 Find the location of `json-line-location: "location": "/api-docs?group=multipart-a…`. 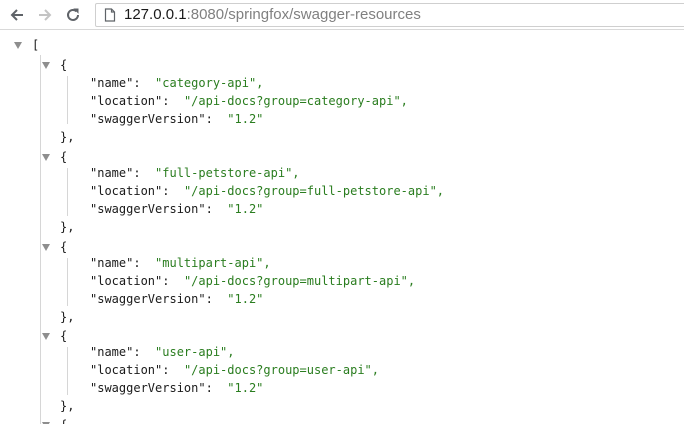

json-line-location: "location": "/api-docs?group=multipart-a… is located at coordinates (252, 281).